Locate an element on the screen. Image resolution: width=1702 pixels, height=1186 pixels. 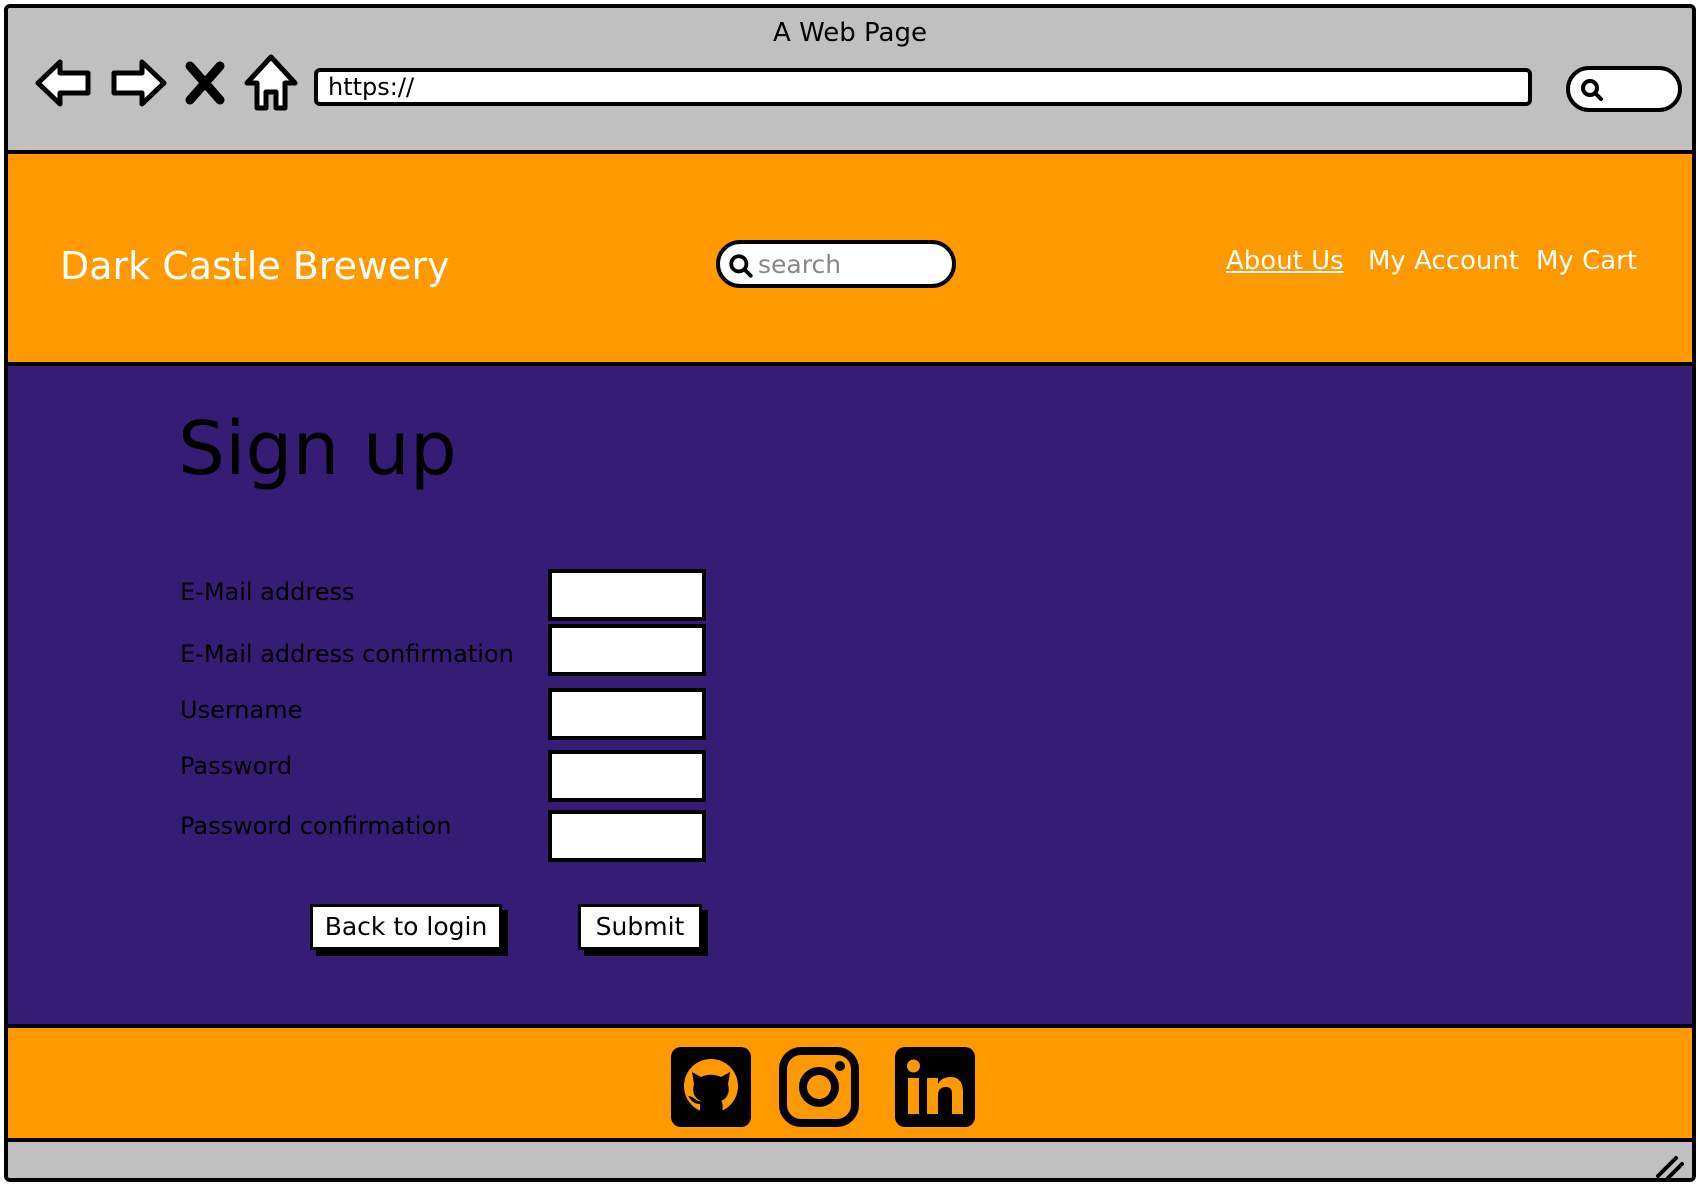
nav-about-us: About Us is located at coordinates (1285, 261).